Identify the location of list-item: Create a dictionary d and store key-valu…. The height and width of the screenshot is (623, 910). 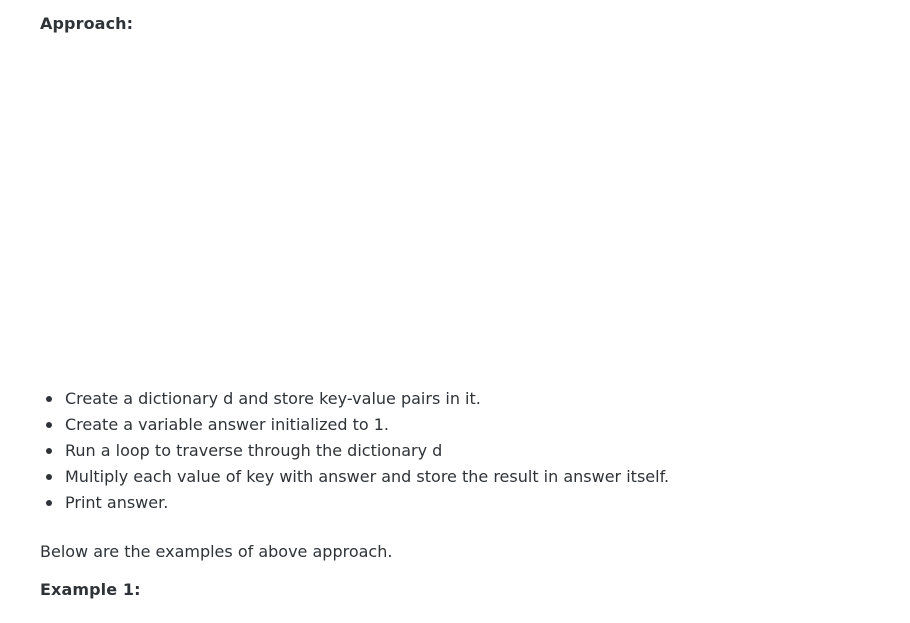
(357, 399).